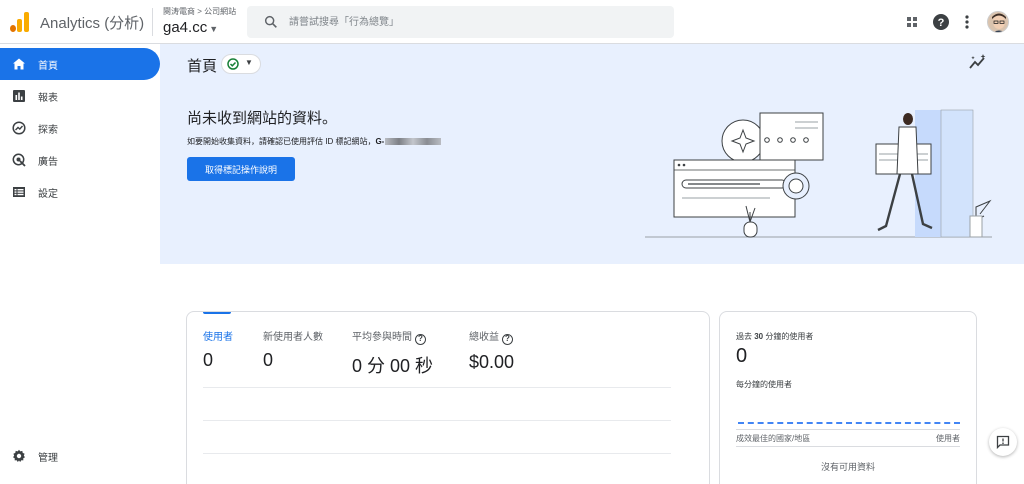 Image resolution: width=1024 pixels, height=484 pixels. What do you see at coordinates (241, 169) in the screenshot?
I see `get-tagging-instructions-button: 取得標記操作說明` at bounding box center [241, 169].